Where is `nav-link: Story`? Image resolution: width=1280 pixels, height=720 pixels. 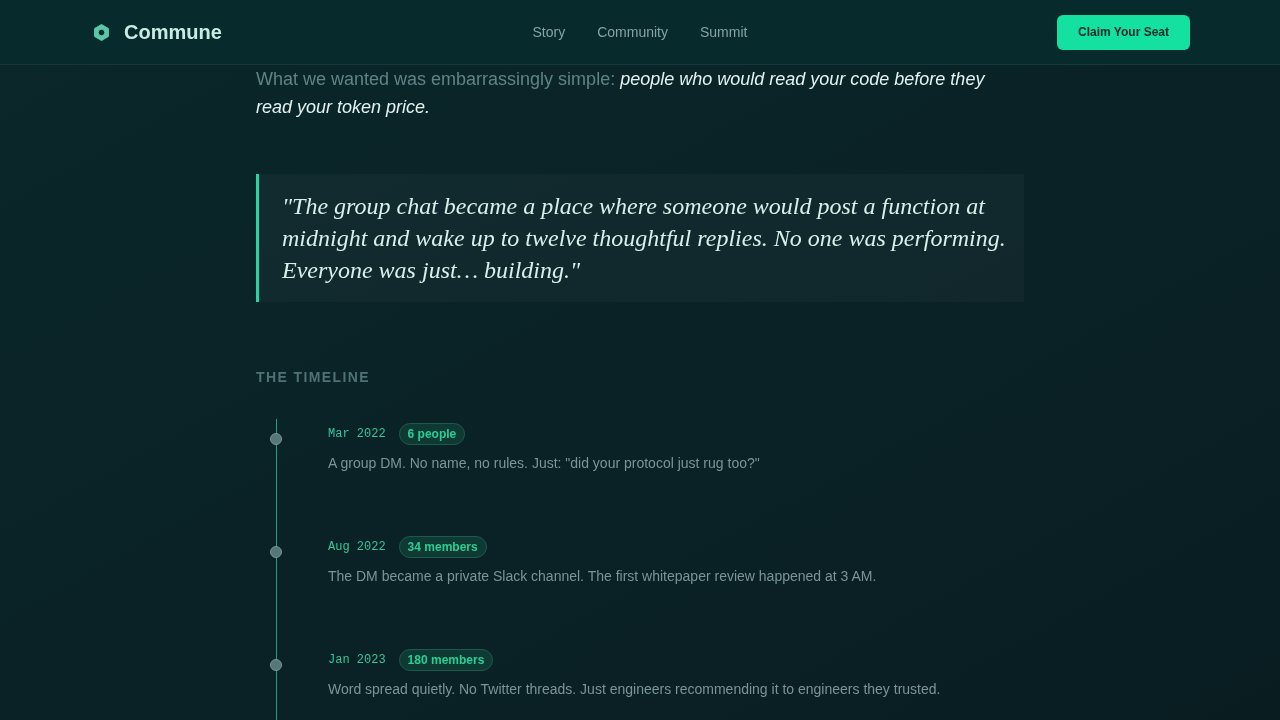 nav-link: Story is located at coordinates (549, 32).